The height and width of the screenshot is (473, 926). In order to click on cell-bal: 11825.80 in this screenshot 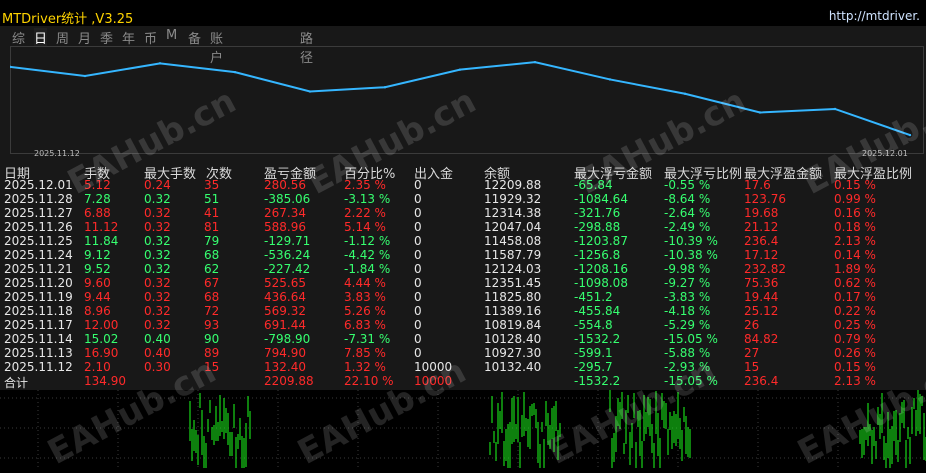, I will do `click(513, 297)`.